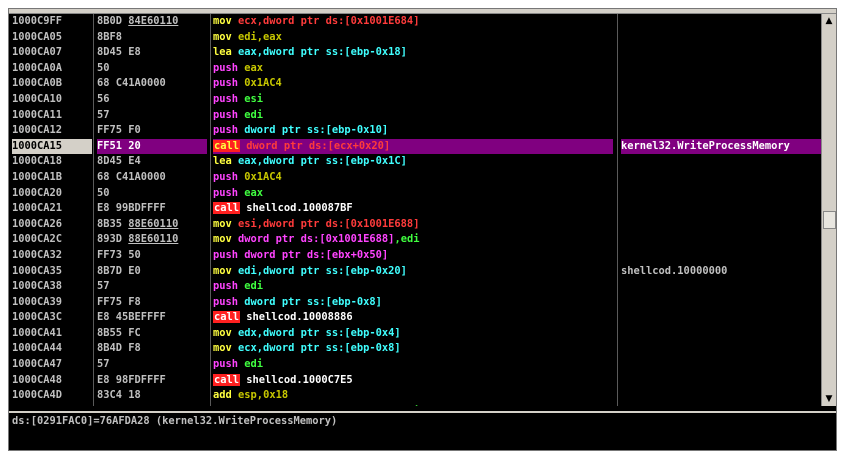  Describe the element at coordinates (422, 69) in the screenshot. I see `code-row: 1000CA0A 50 push eax` at that location.